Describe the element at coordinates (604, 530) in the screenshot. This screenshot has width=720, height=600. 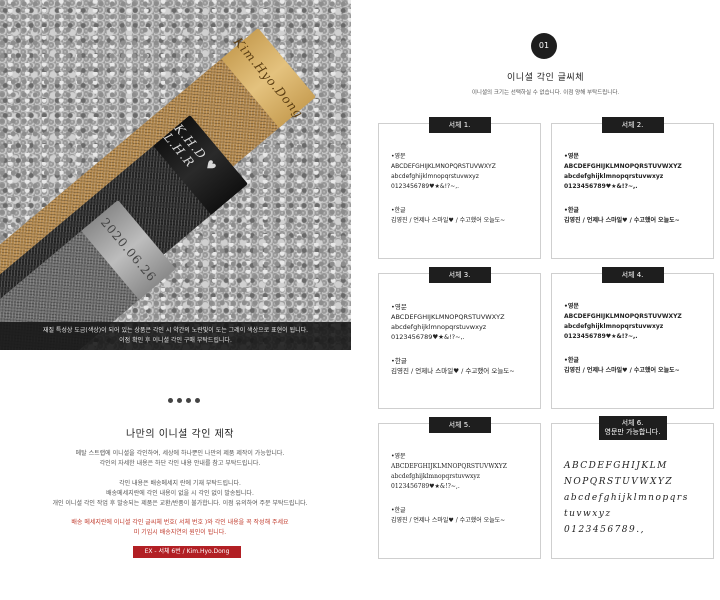
I see `digits-sample: 0123456789.,` at that location.